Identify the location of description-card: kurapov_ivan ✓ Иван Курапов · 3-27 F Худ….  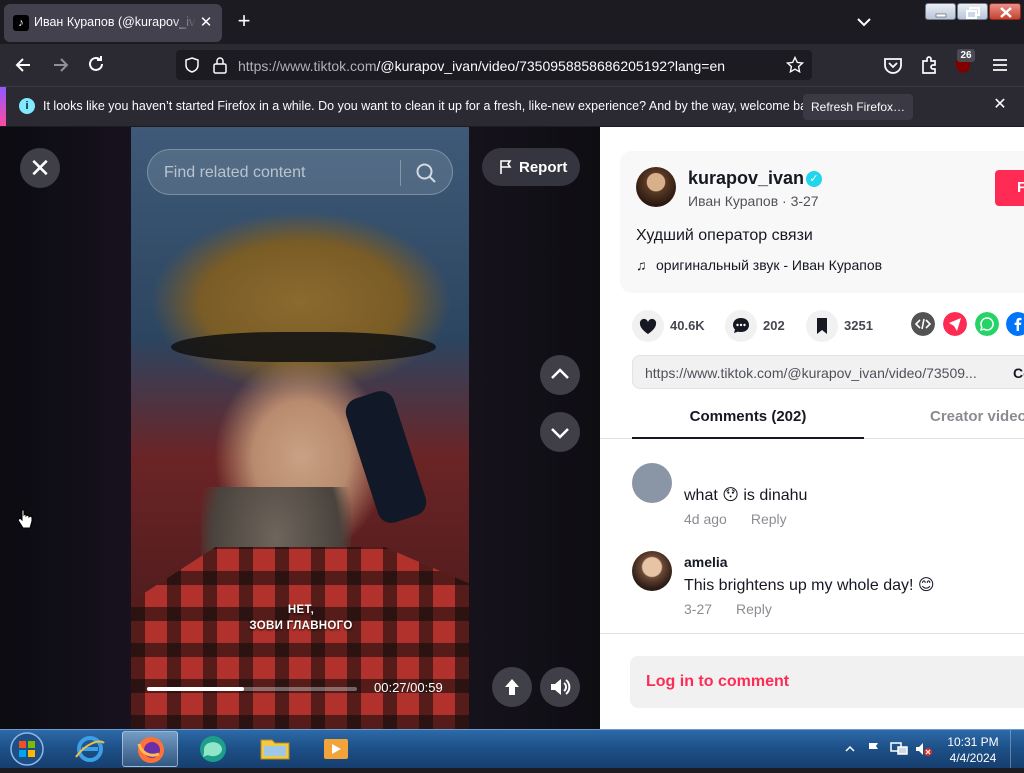
(822, 222).